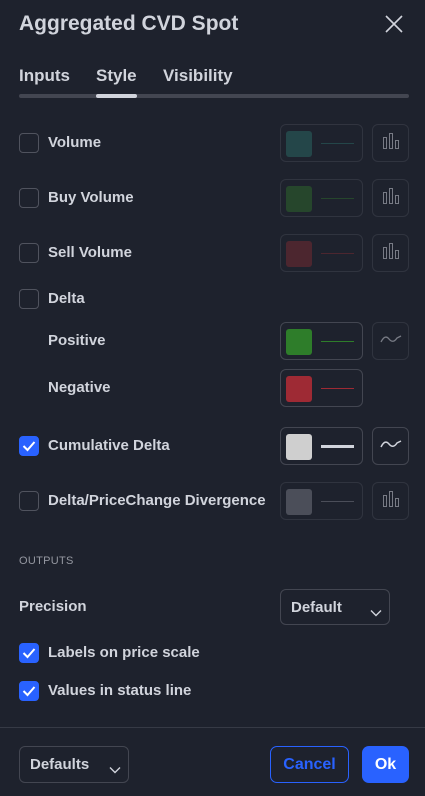 This screenshot has width=425, height=796. Describe the element at coordinates (385, 764) in the screenshot. I see `ok-button: Ok` at that location.